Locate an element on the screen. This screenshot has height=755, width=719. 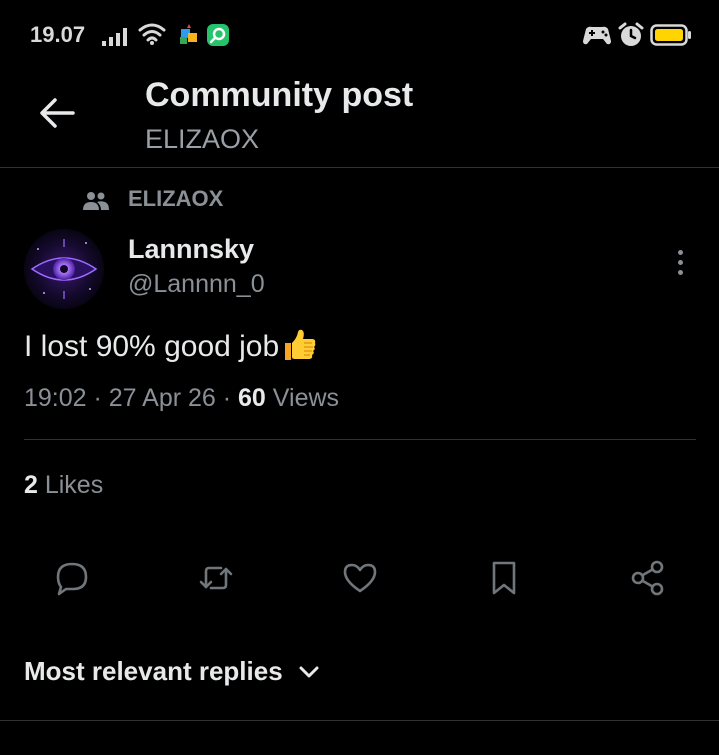
status-time: 19.07 is located at coordinates (58, 34).